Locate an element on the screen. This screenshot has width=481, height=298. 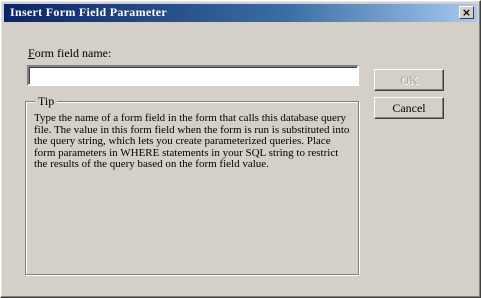
dialog-title: Insert Form Field Parameter is located at coordinates (89, 12).